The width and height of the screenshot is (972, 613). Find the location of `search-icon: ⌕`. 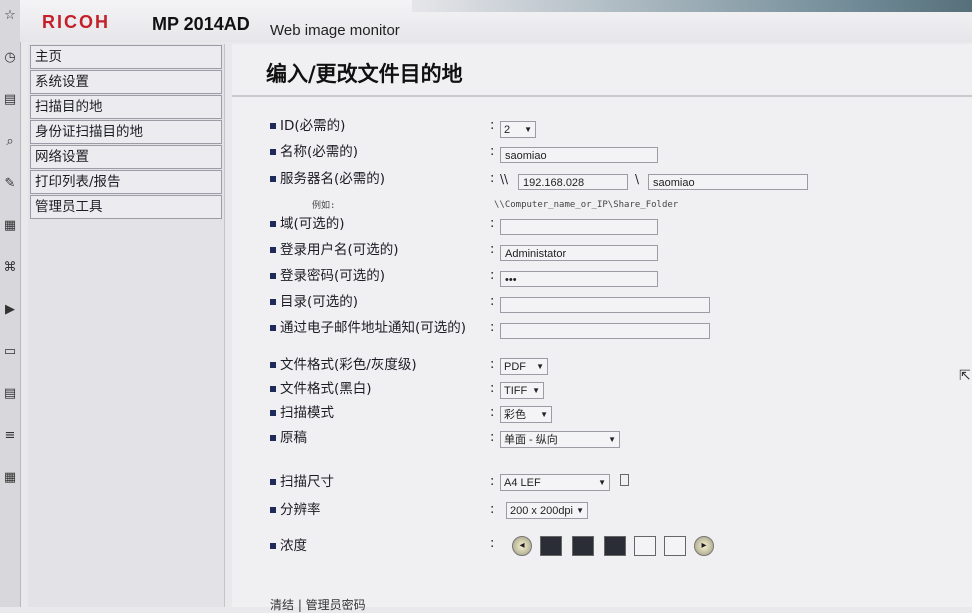

search-icon: ⌕ is located at coordinates (10, 142).